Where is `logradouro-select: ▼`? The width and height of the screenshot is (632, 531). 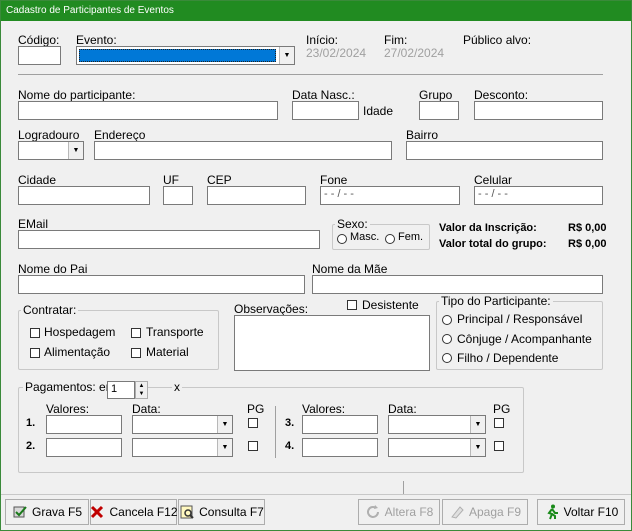
logradouro-select: ▼ is located at coordinates (51, 150).